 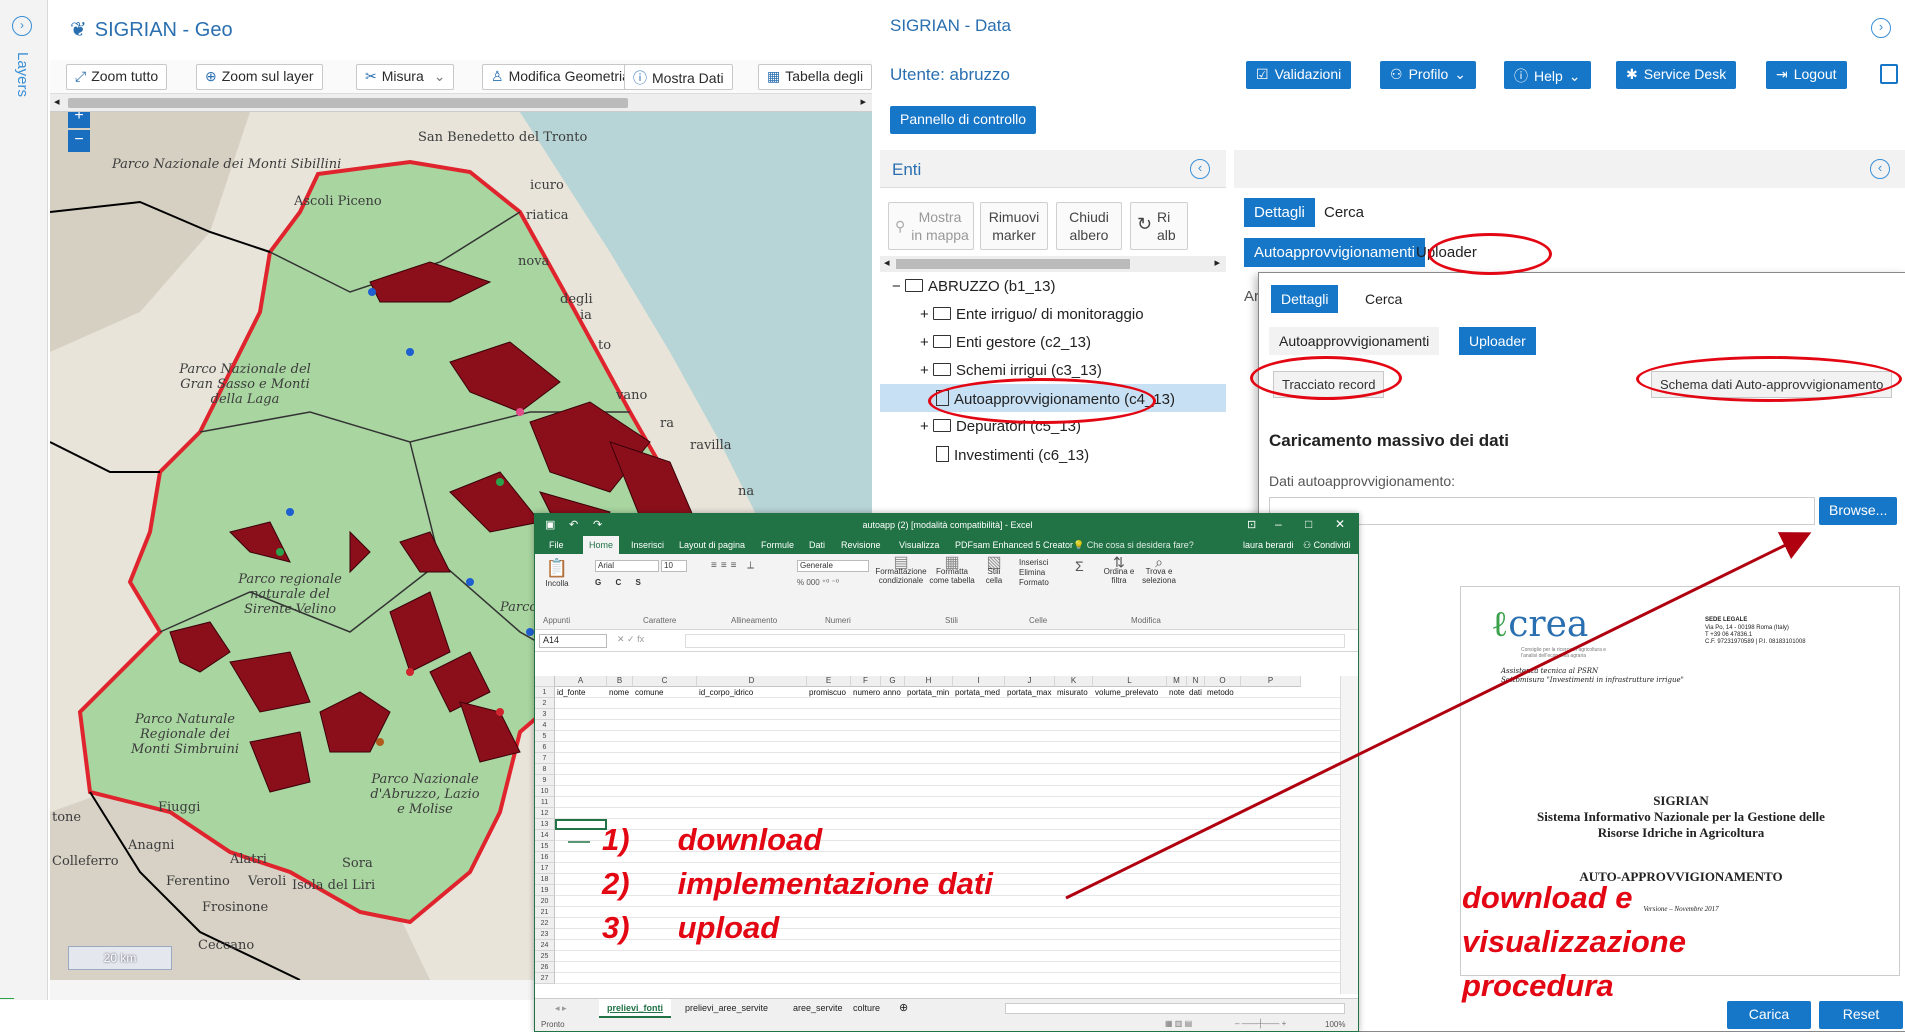 I want to click on row-header: 5, so click(x=545, y=736).